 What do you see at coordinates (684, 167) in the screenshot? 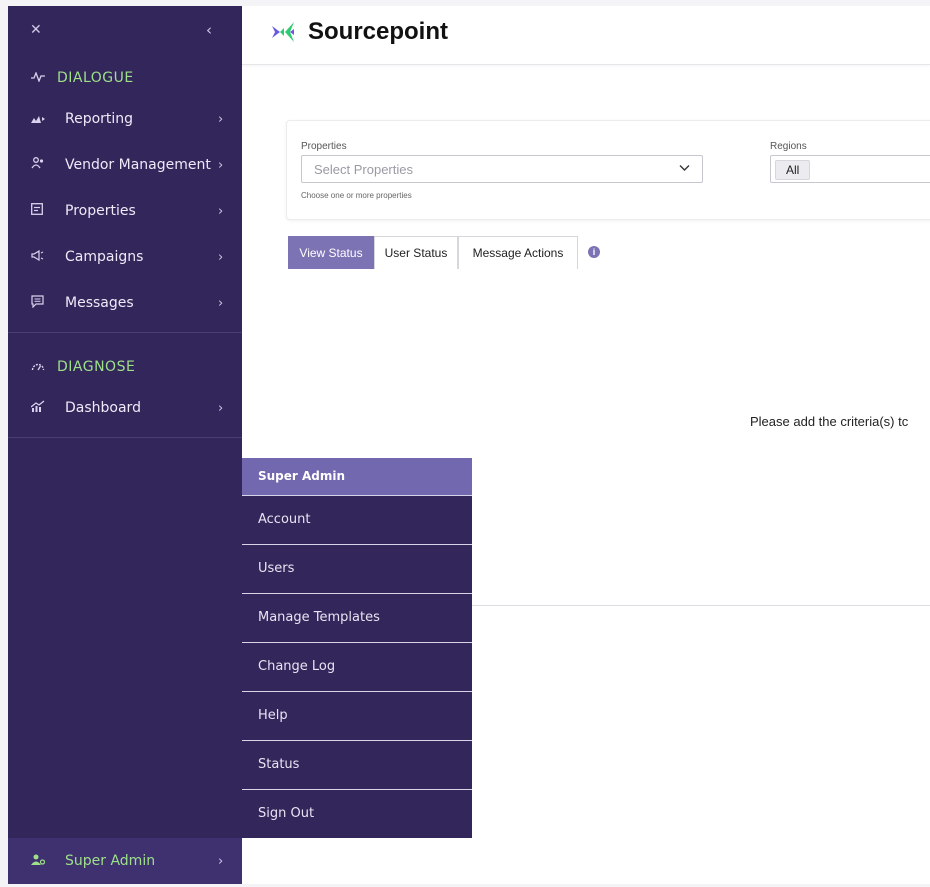
I see `chevron-down-icon` at bounding box center [684, 167].